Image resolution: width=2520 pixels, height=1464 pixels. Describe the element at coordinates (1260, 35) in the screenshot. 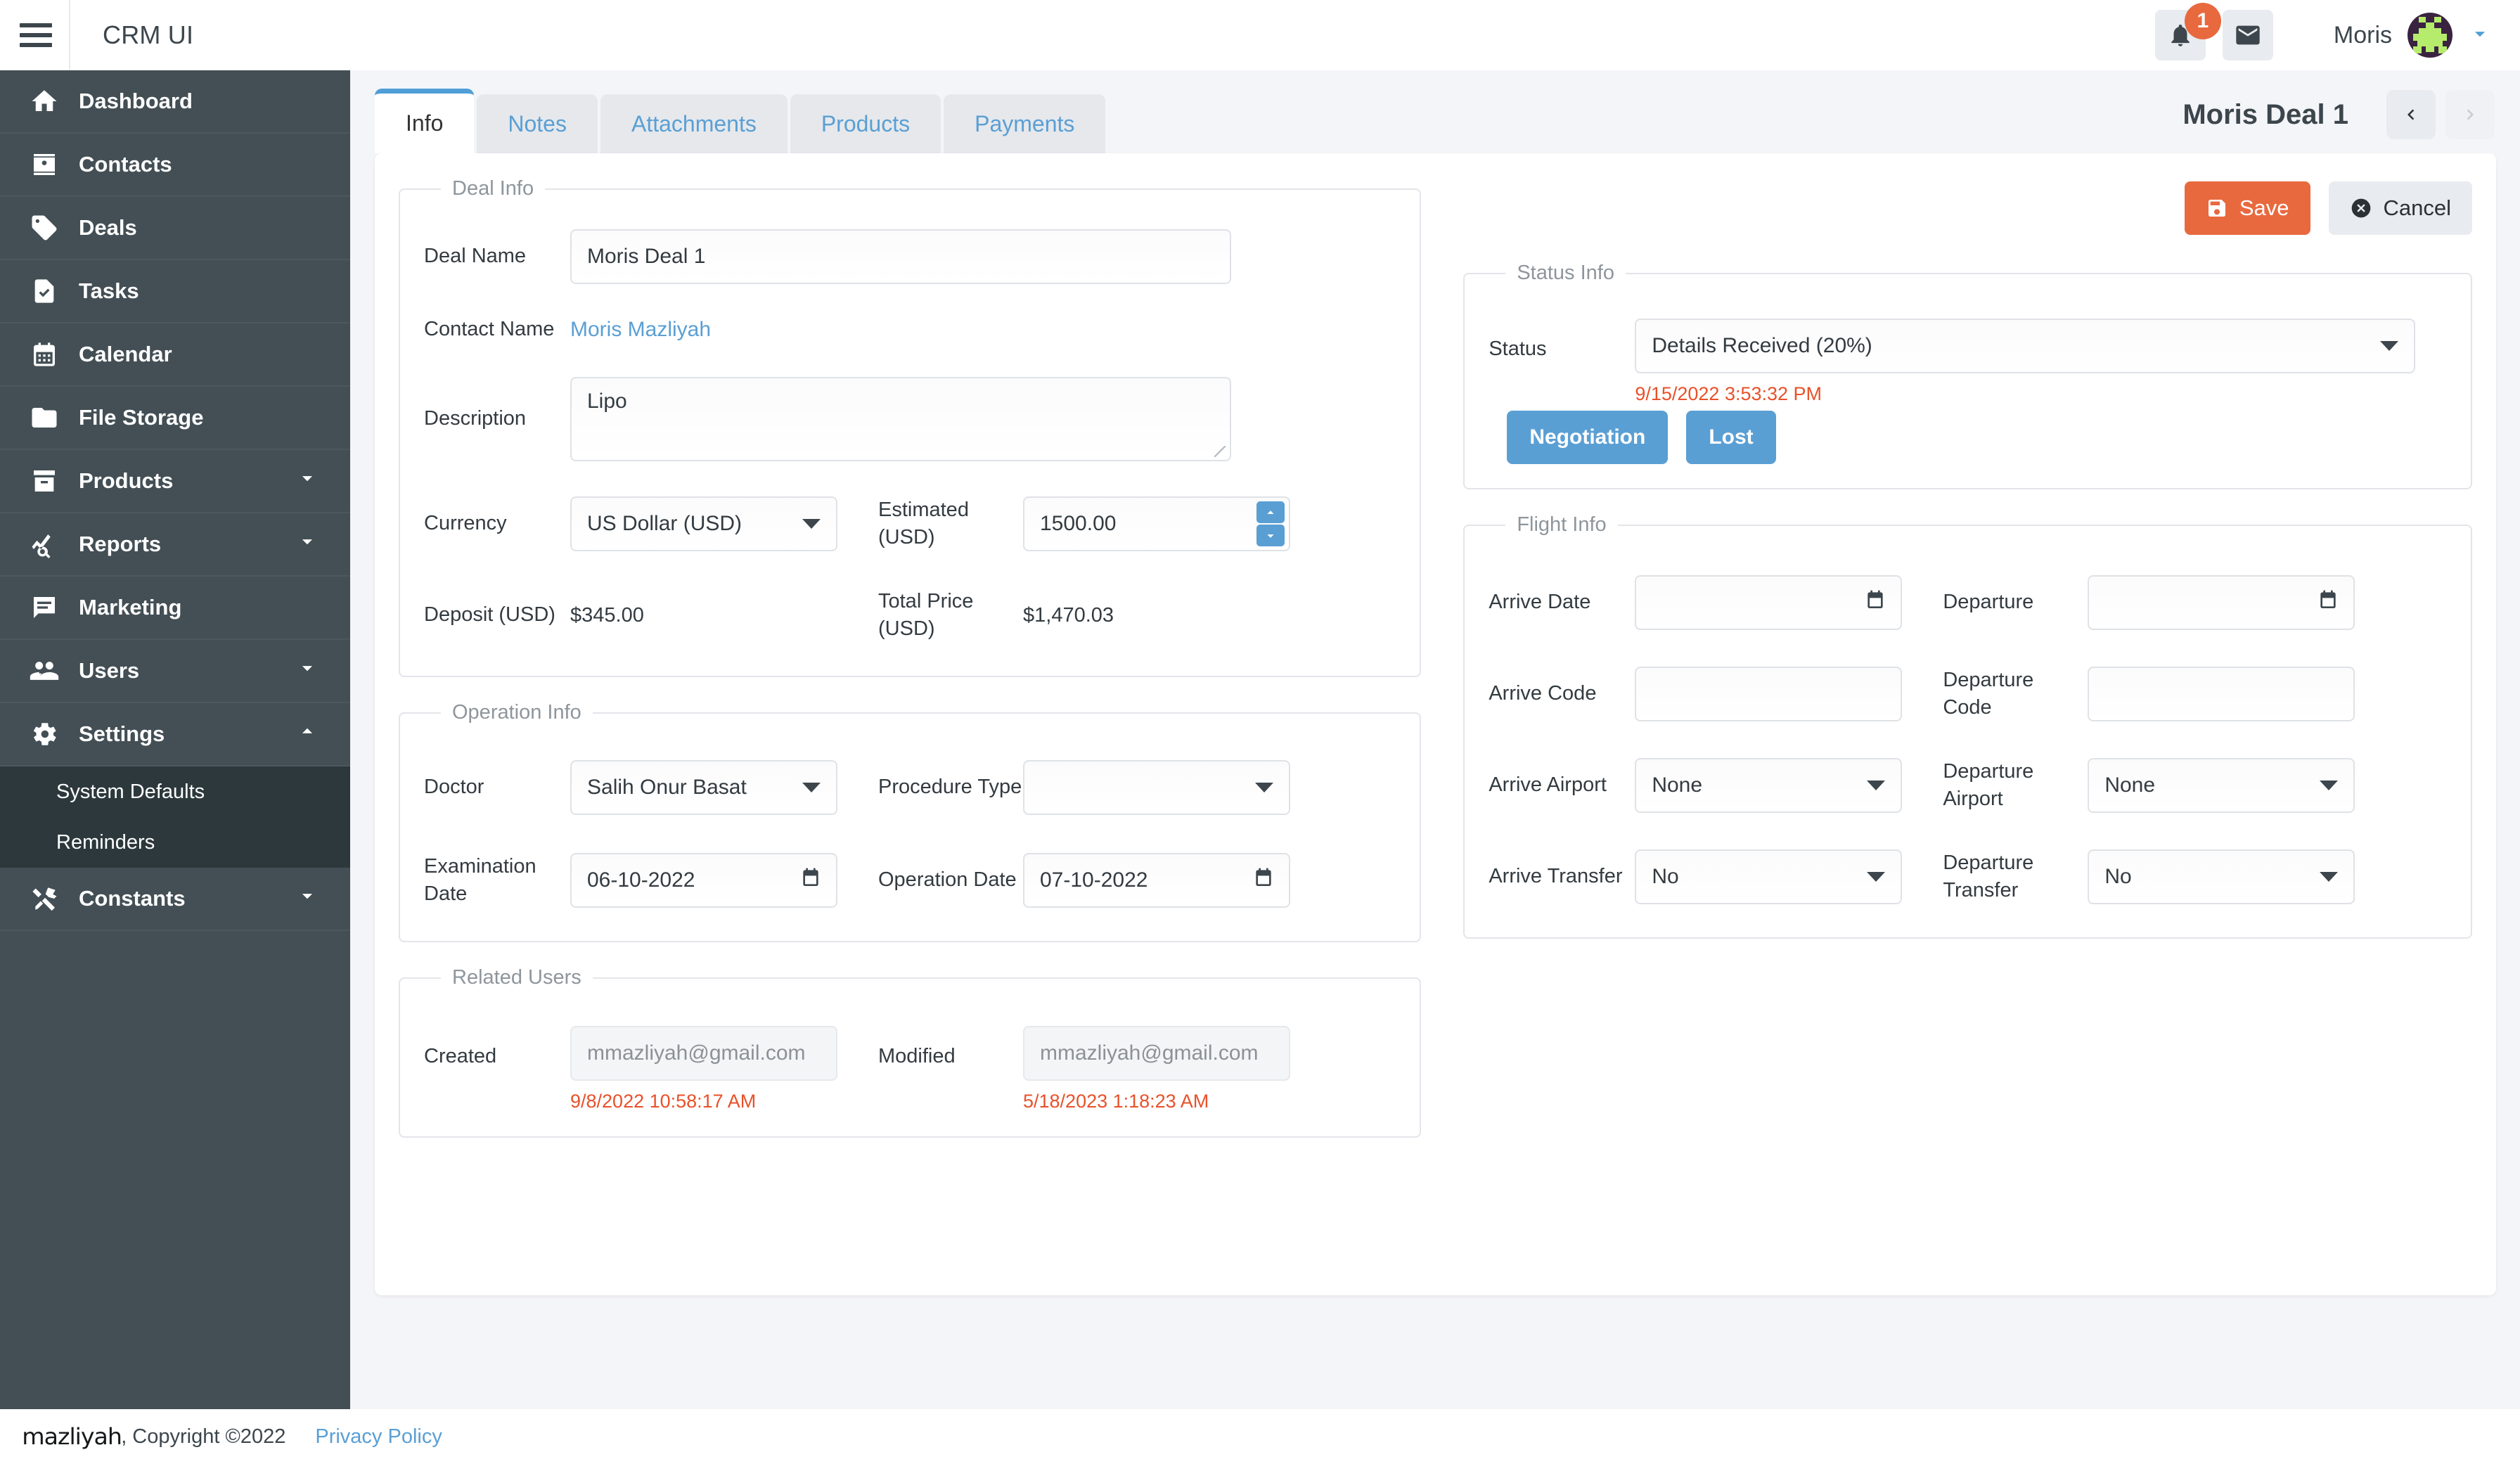

I see `top-bar: CRM UI 1 Moris` at that location.